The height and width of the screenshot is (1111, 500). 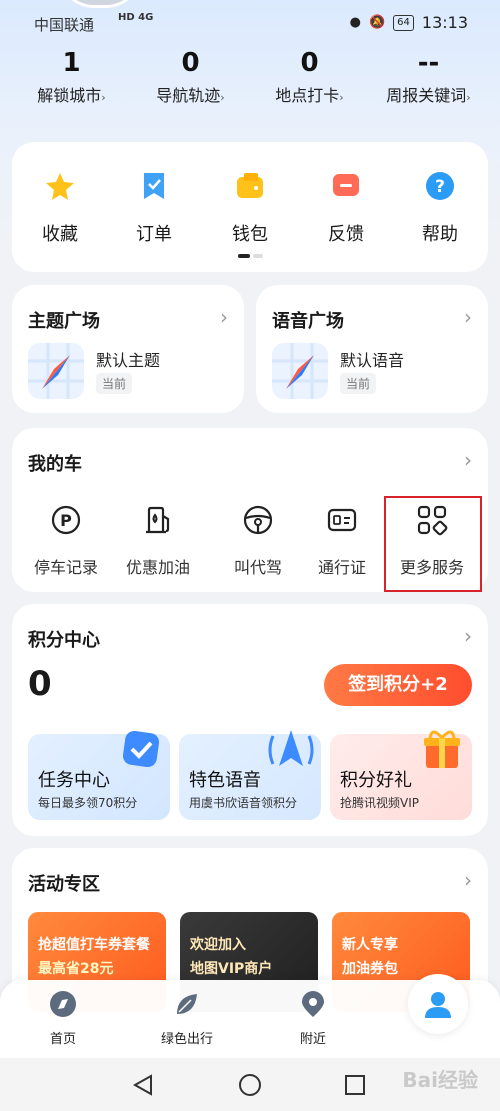 What do you see at coordinates (355, 1085) in the screenshot?
I see `recents-square-icon` at bounding box center [355, 1085].